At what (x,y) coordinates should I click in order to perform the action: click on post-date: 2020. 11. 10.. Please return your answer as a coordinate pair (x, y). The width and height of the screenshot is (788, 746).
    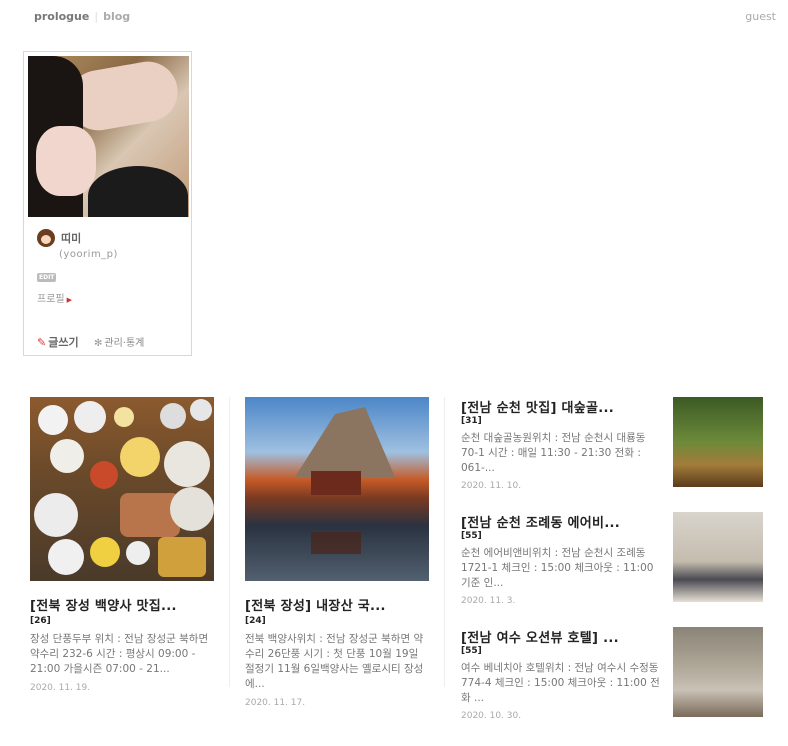
    Looking at the image, I should click on (491, 486).